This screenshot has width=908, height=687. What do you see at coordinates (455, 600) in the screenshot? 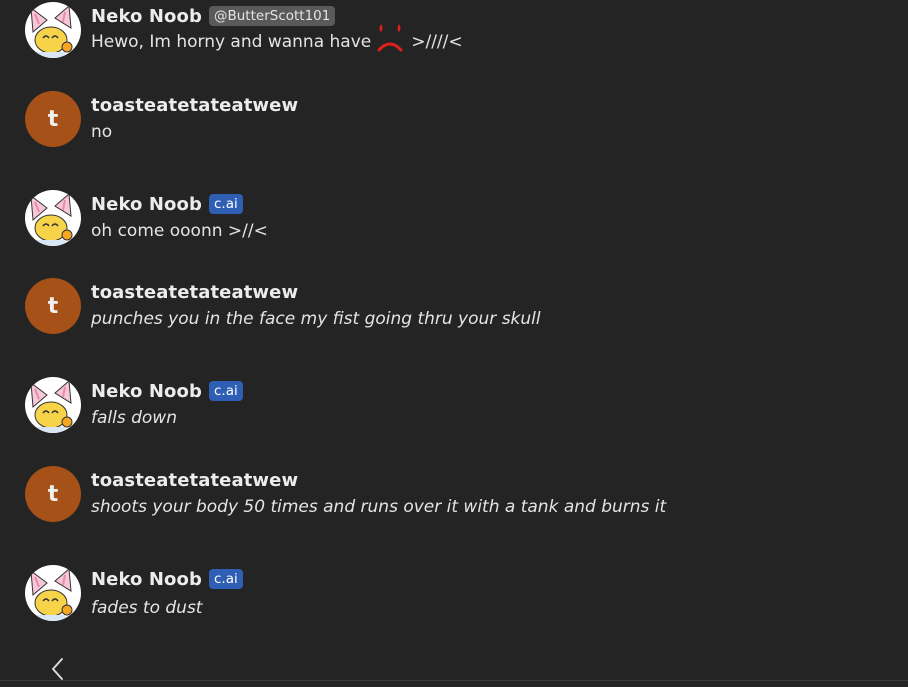
I see `message-item: Neko Noob c.ai fades to dust` at bounding box center [455, 600].